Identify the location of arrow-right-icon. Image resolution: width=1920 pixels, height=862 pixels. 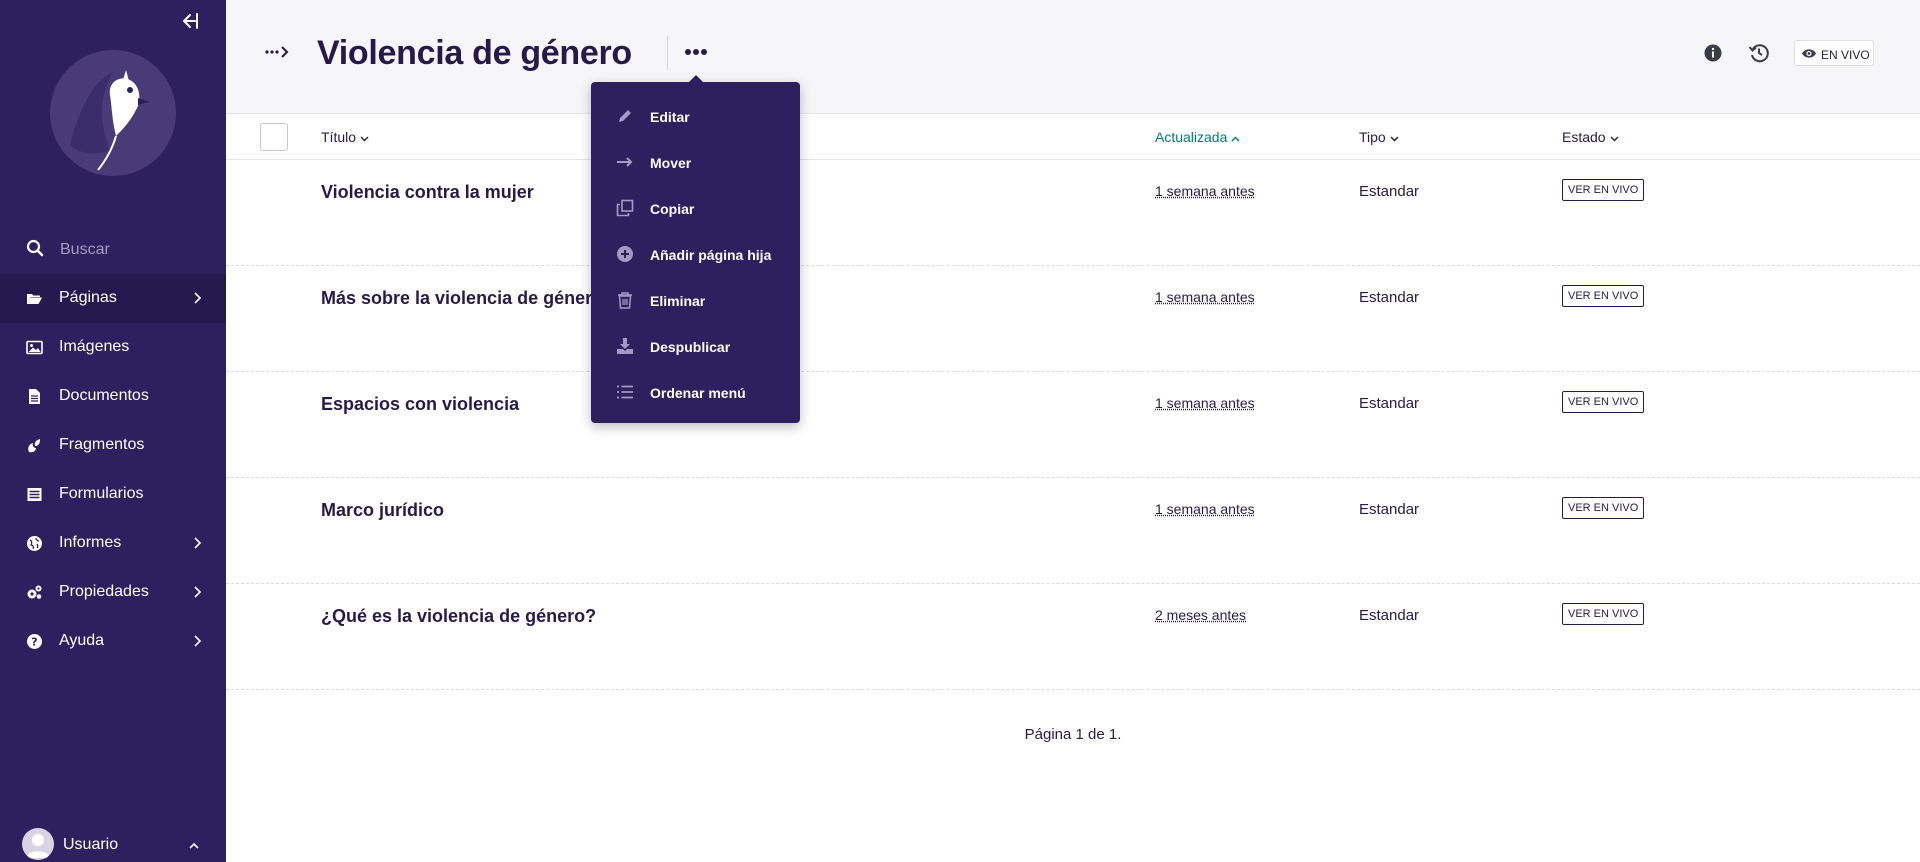
(625, 162).